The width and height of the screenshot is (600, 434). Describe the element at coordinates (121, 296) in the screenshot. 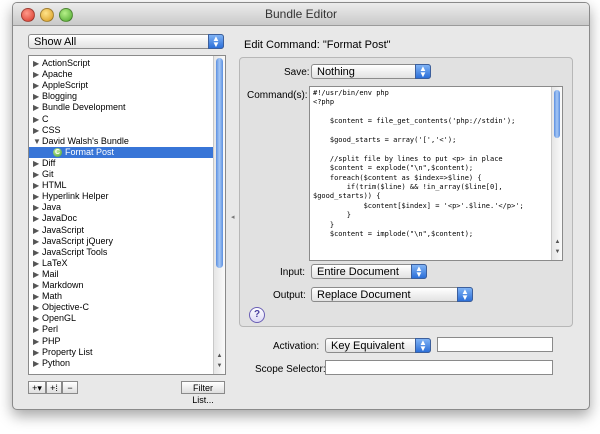

I see `bundle-item: ▶ Math` at that location.